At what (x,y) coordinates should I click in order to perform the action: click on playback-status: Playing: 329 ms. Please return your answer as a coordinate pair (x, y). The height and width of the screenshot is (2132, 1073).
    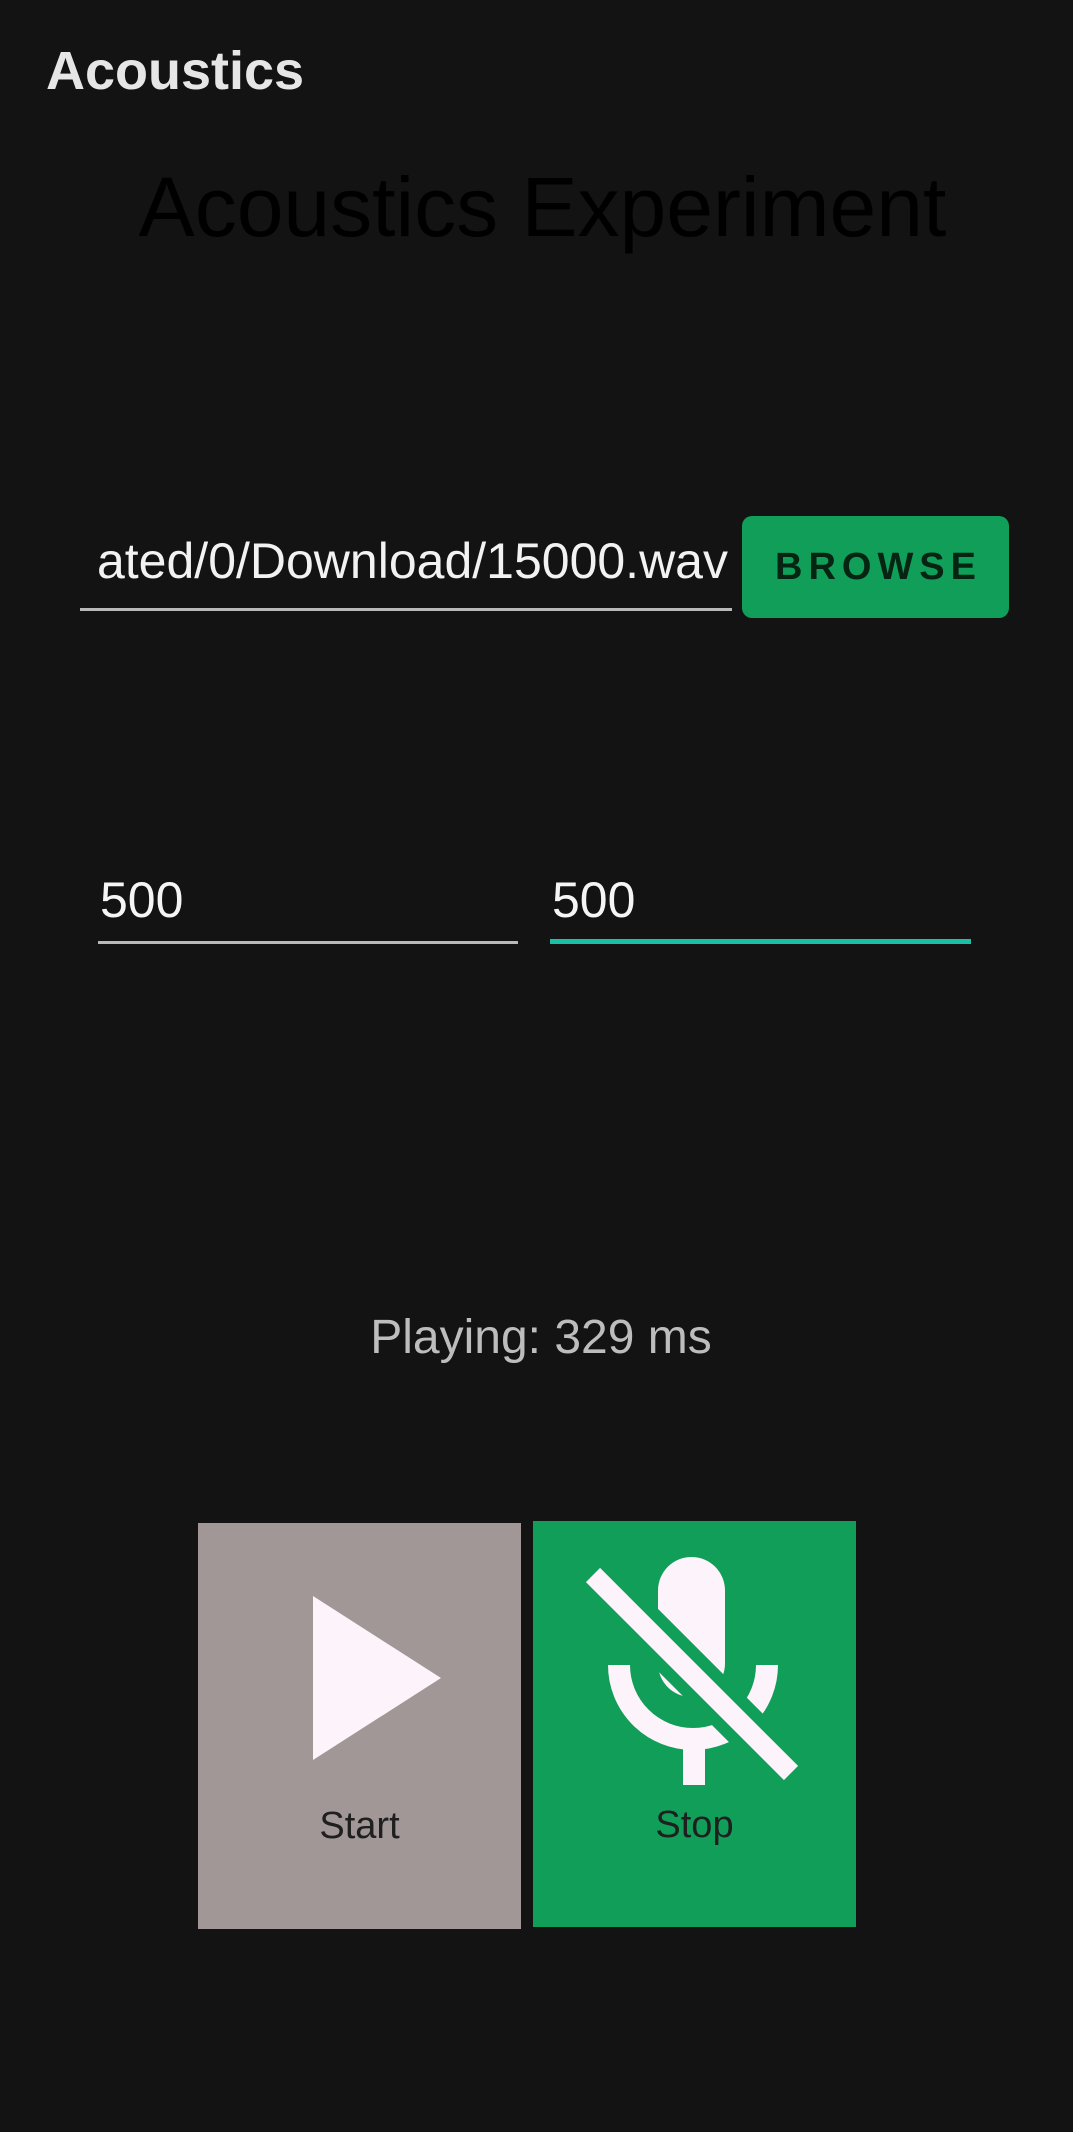
    Looking at the image, I should click on (541, 1337).